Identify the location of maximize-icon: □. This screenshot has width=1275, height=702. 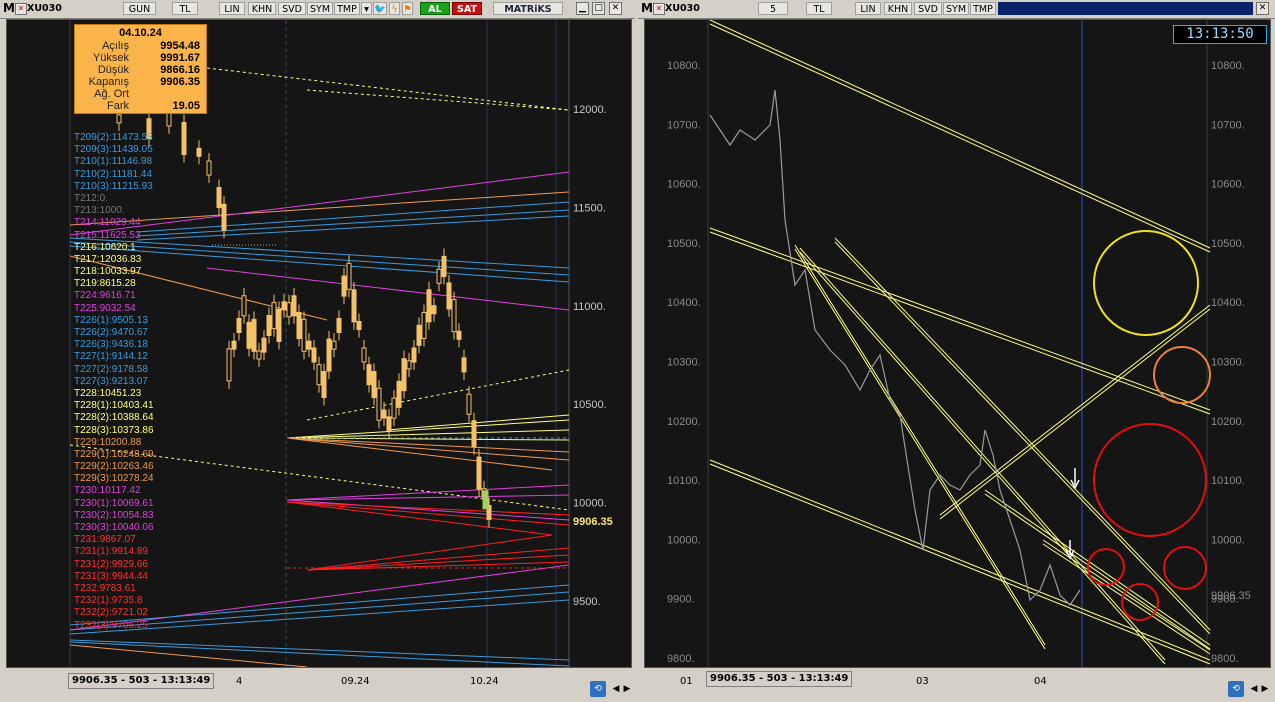
(598, 8).